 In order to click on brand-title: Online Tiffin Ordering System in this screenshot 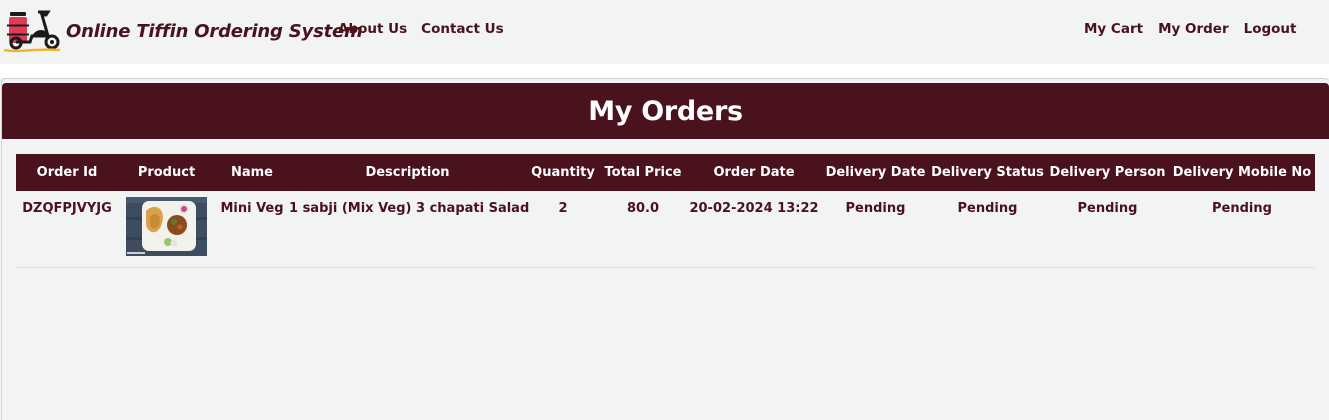, I will do `click(214, 31)`.